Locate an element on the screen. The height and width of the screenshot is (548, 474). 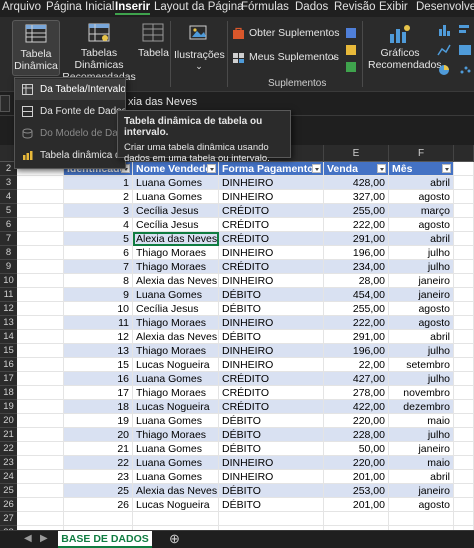
row-header: 18 is located at coordinates (8, 393).